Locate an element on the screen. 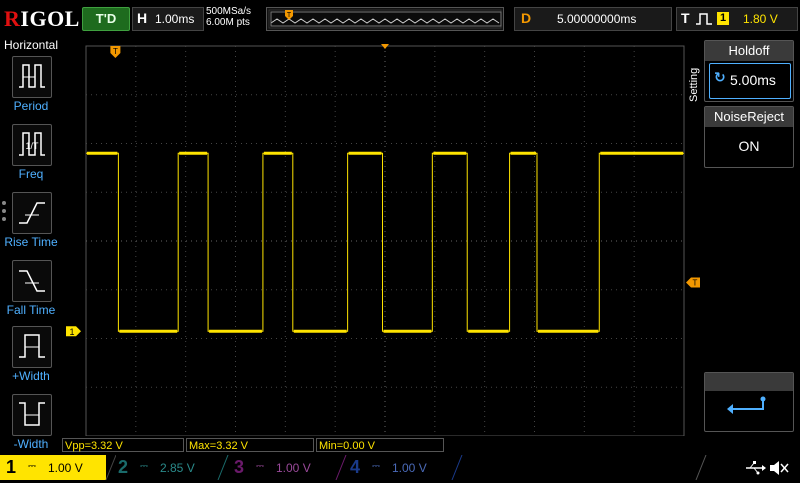  channel-4-tab: 4 ⎓ 1.00 V is located at coordinates (400, 467).